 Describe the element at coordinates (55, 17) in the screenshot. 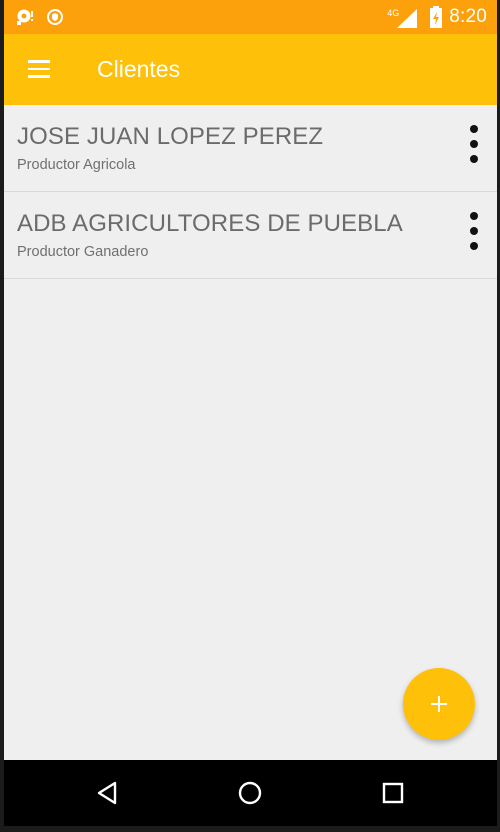

I see `shield-icon` at that location.